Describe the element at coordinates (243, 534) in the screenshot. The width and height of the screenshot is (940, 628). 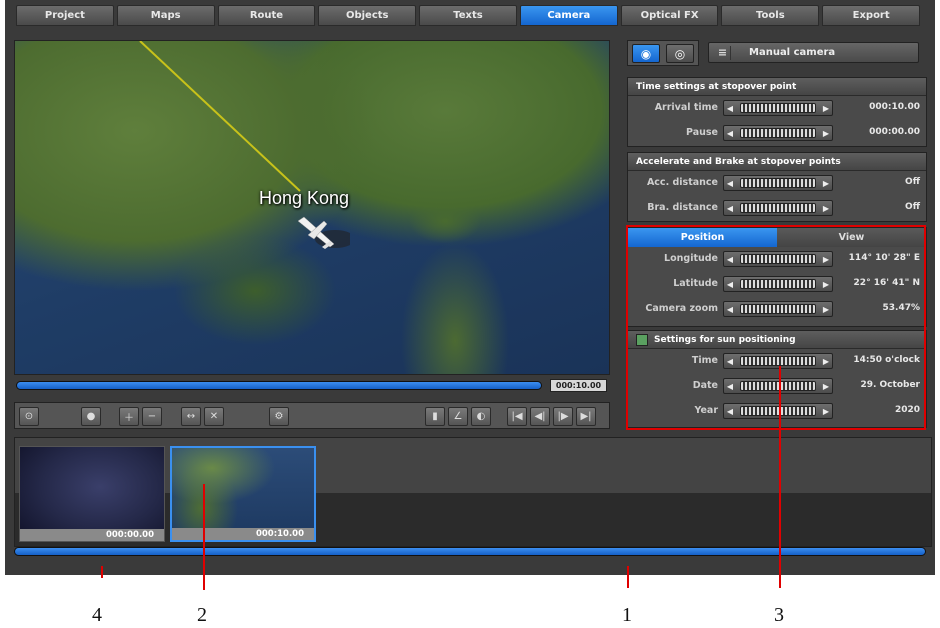
I see `keyframe-time: 000:10.00` at that location.